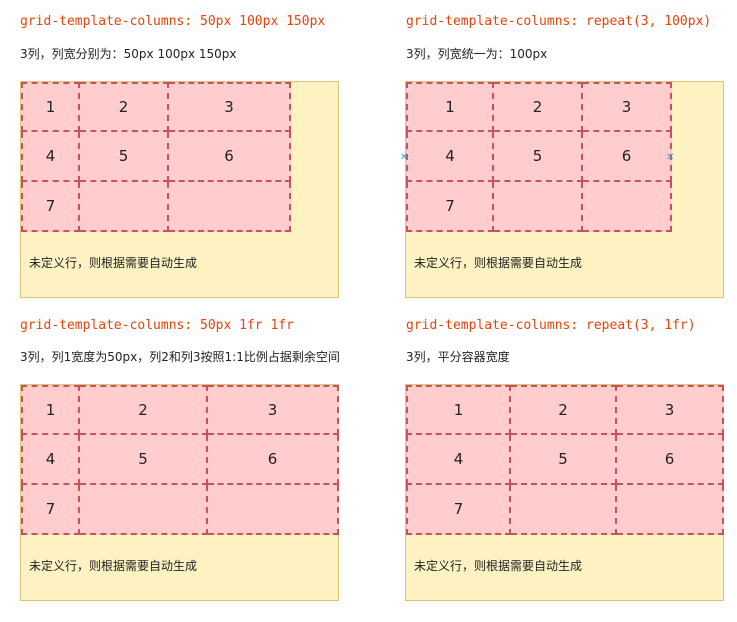 This screenshot has width=737, height=622. What do you see at coordinates (157, 325) in the screenshot?
I see `code-label: grid-template-columns: 50px 1fr 1fr` at bounding box center [157, 325].